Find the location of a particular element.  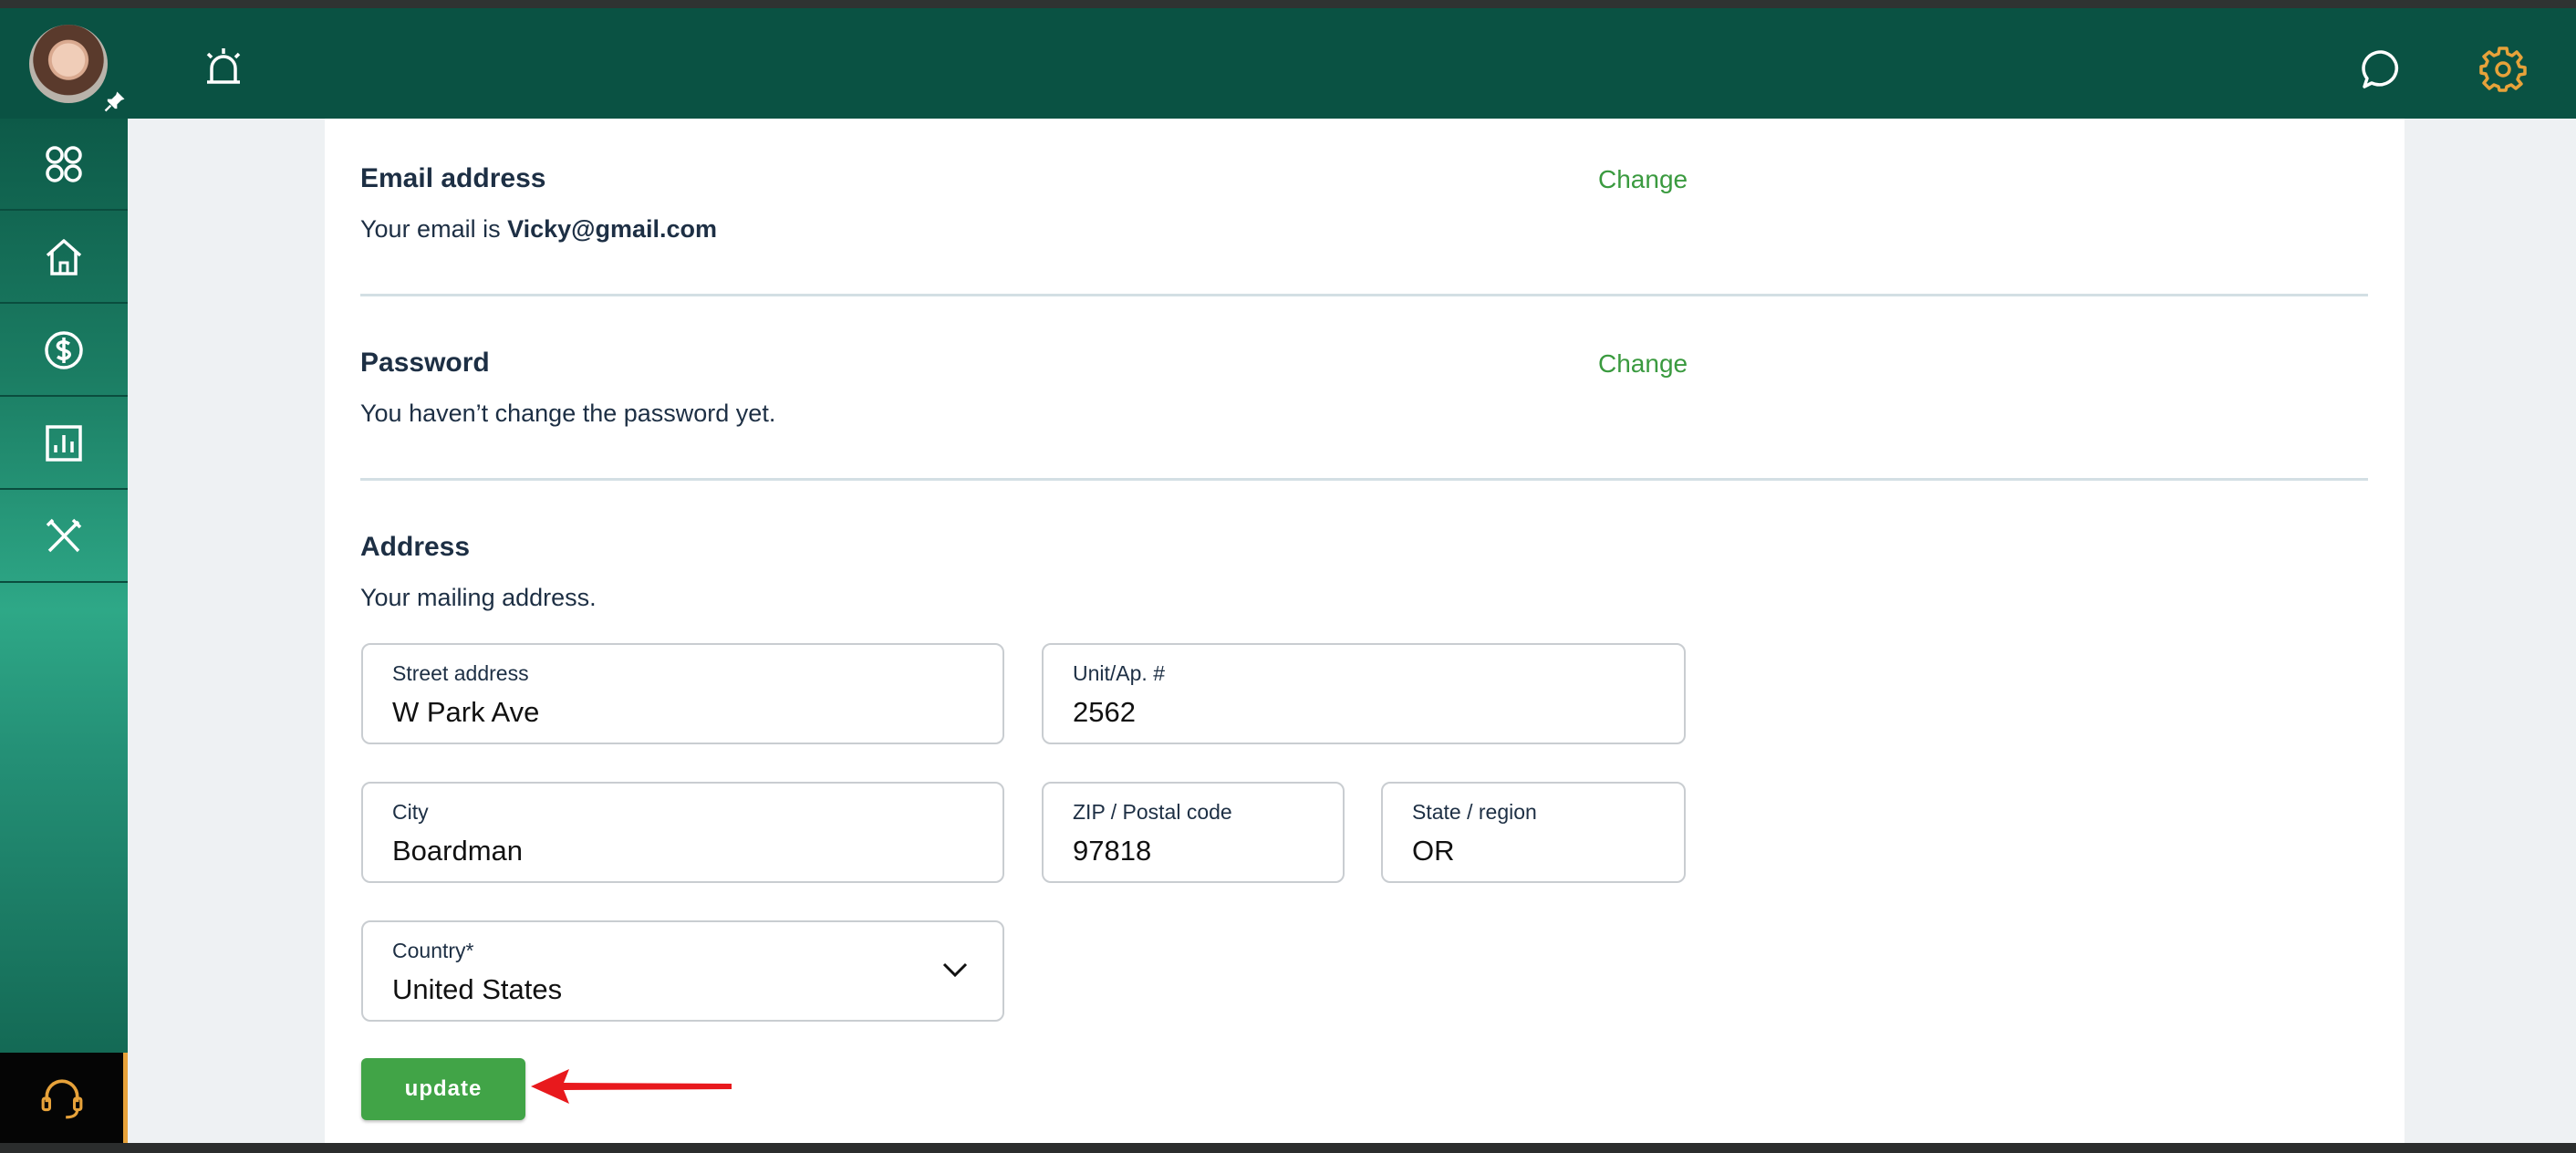

bar-chart-icon is located at coordinates (64, 443).